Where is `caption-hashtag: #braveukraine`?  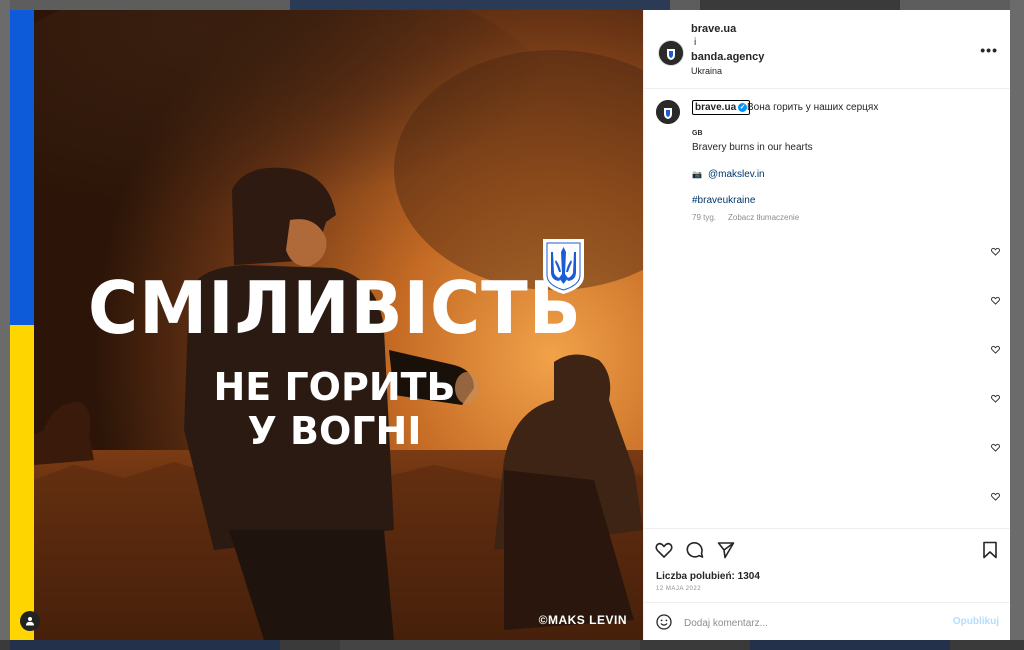
caption-hashtag: #braveukraine is located at coordinates (723, 200).